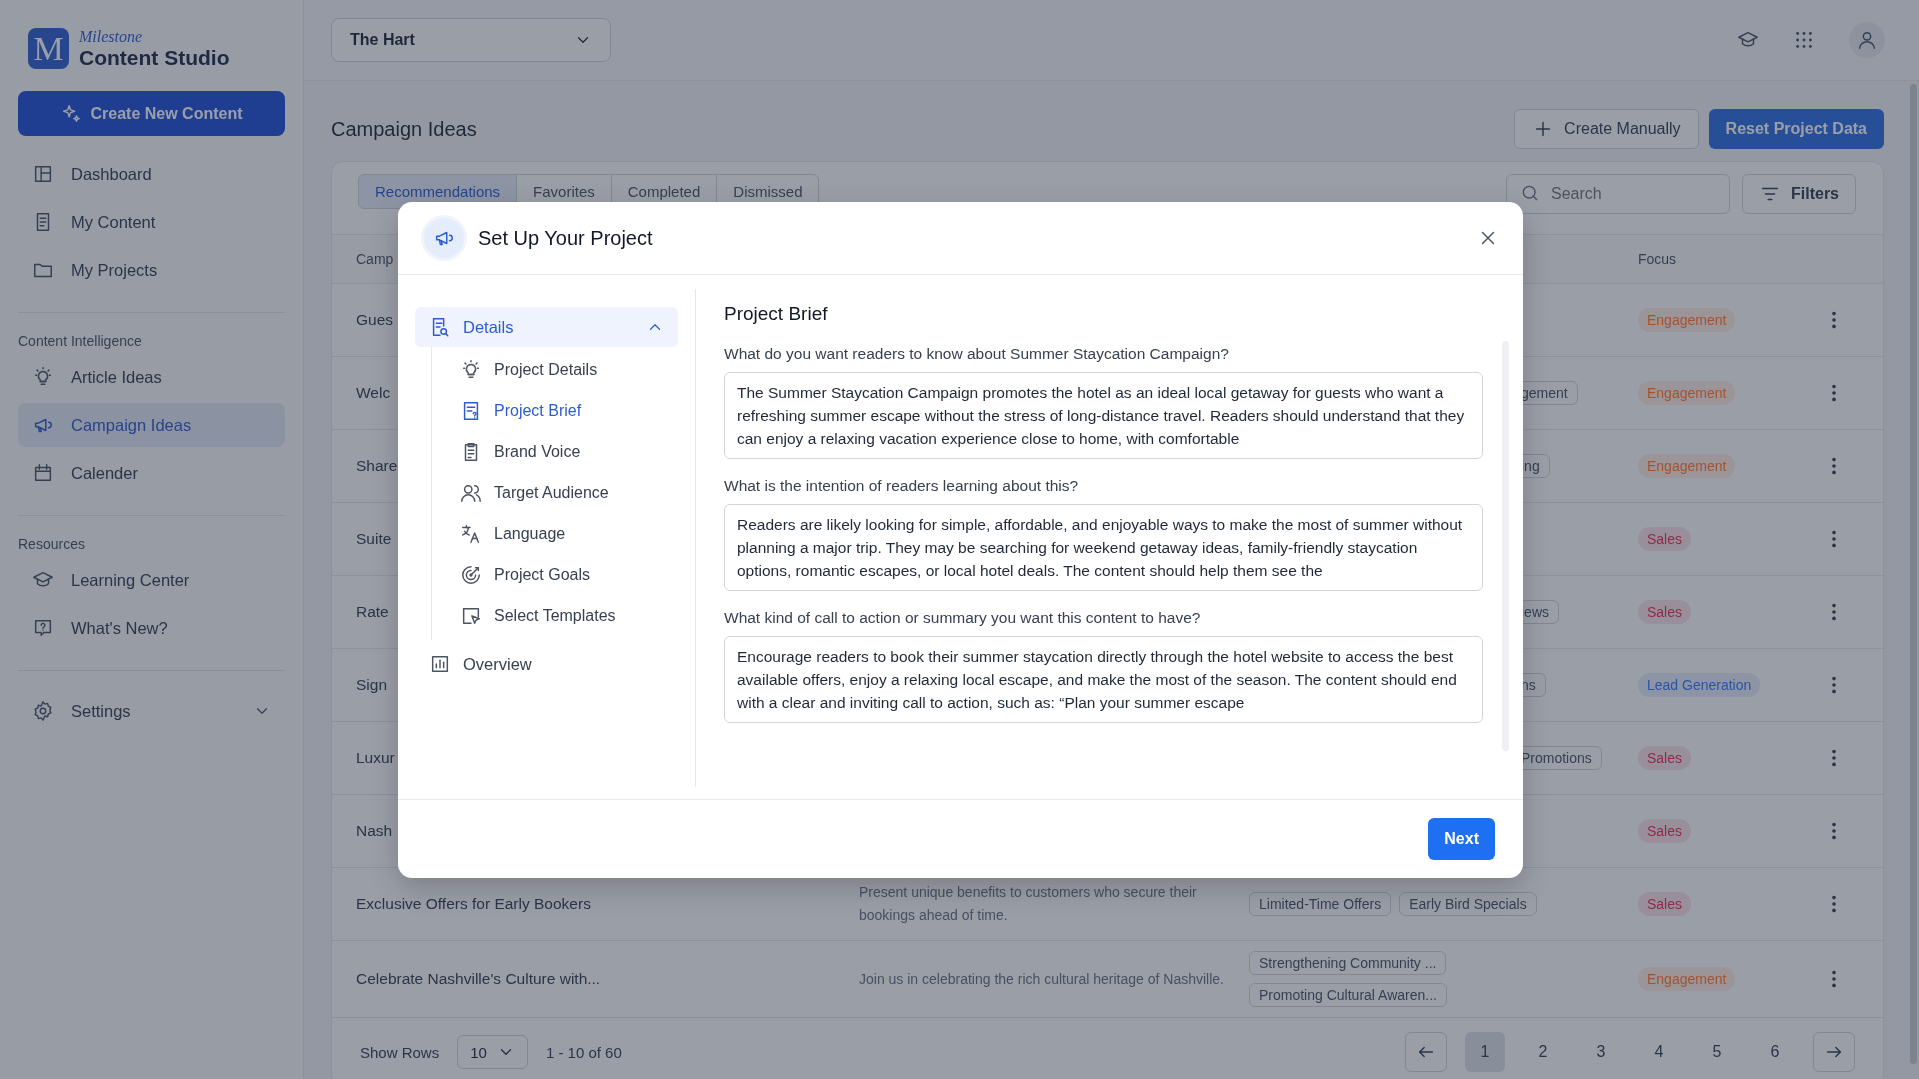 This screenshot has width=1919, height=1079. What do you see at coordinates (1468, 904) in the screenshot?
I see `tag: Early Bird Specials` at bounding box center [1468, 904].